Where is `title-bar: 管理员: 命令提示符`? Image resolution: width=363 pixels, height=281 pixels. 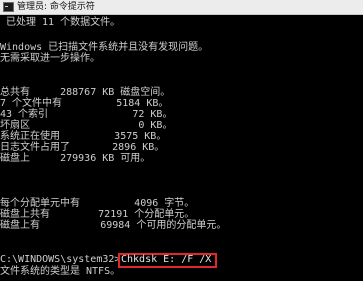
title-bar: 管理员: 命令提示符 is located at coordinates (181, 7).